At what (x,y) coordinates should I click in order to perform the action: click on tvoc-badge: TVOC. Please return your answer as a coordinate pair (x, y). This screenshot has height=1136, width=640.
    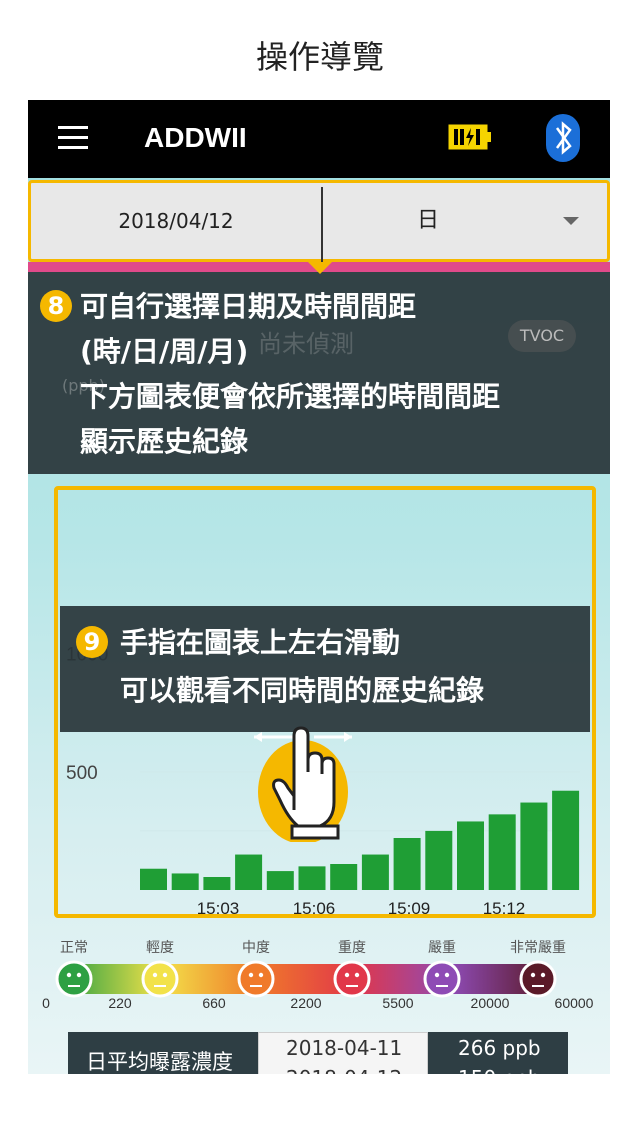
    Looking at the image, I should click on (542, 336).